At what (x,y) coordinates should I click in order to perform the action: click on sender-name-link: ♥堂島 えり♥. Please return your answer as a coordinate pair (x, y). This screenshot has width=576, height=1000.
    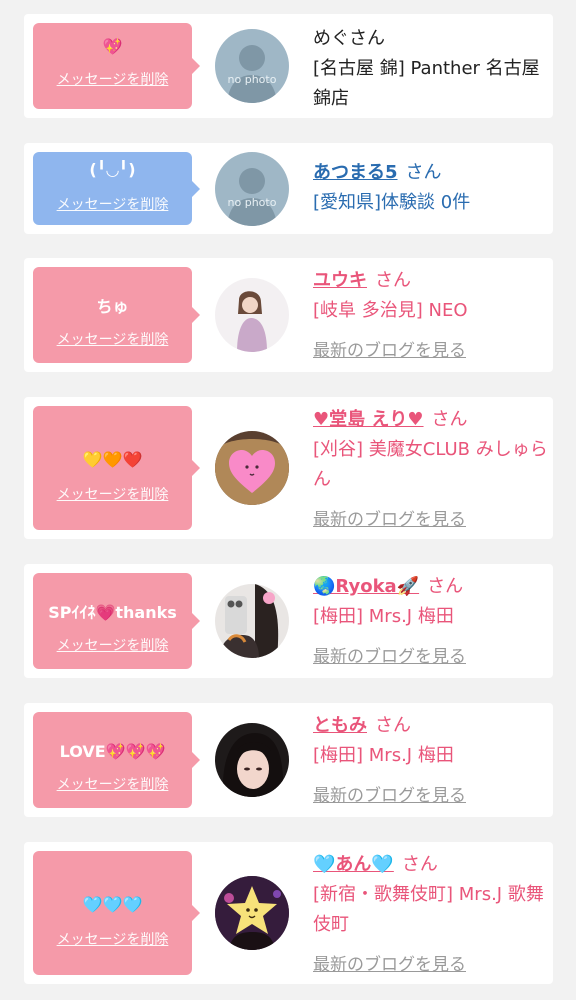
    Looking at the image, I should click on (368, 419).